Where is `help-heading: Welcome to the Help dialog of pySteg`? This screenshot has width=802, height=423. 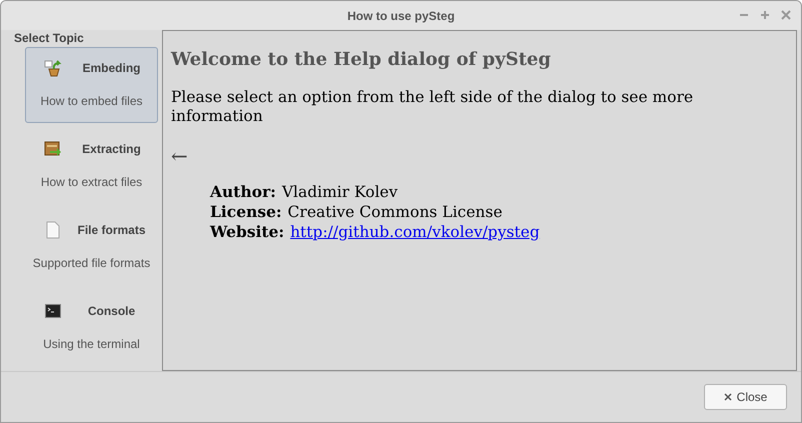 help-heading: Welcome to the Help dialog of pySteg is located at coordinates (361, 60).